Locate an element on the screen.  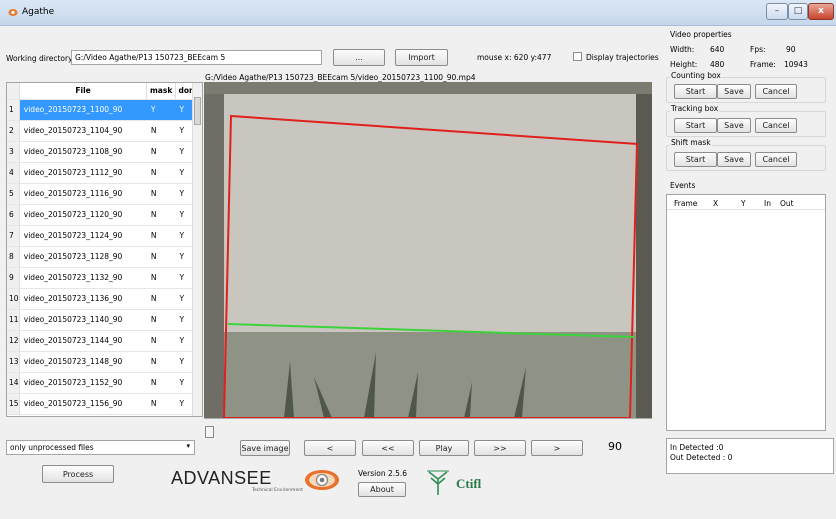
table-row: 5 video_20150723_1116_90 N Y is located at coordinates (104, 194).